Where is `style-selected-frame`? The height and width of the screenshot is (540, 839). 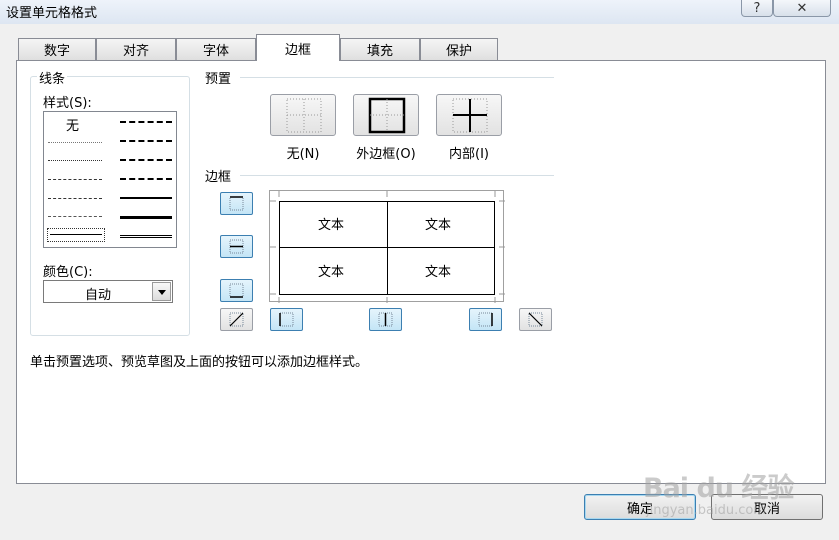
style-selected-frame is located at coordinates (76, 235).